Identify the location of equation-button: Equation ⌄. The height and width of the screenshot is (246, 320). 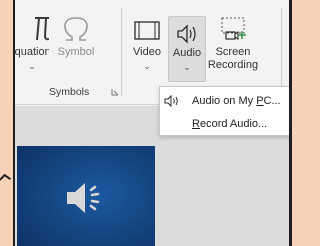
(32, 40).